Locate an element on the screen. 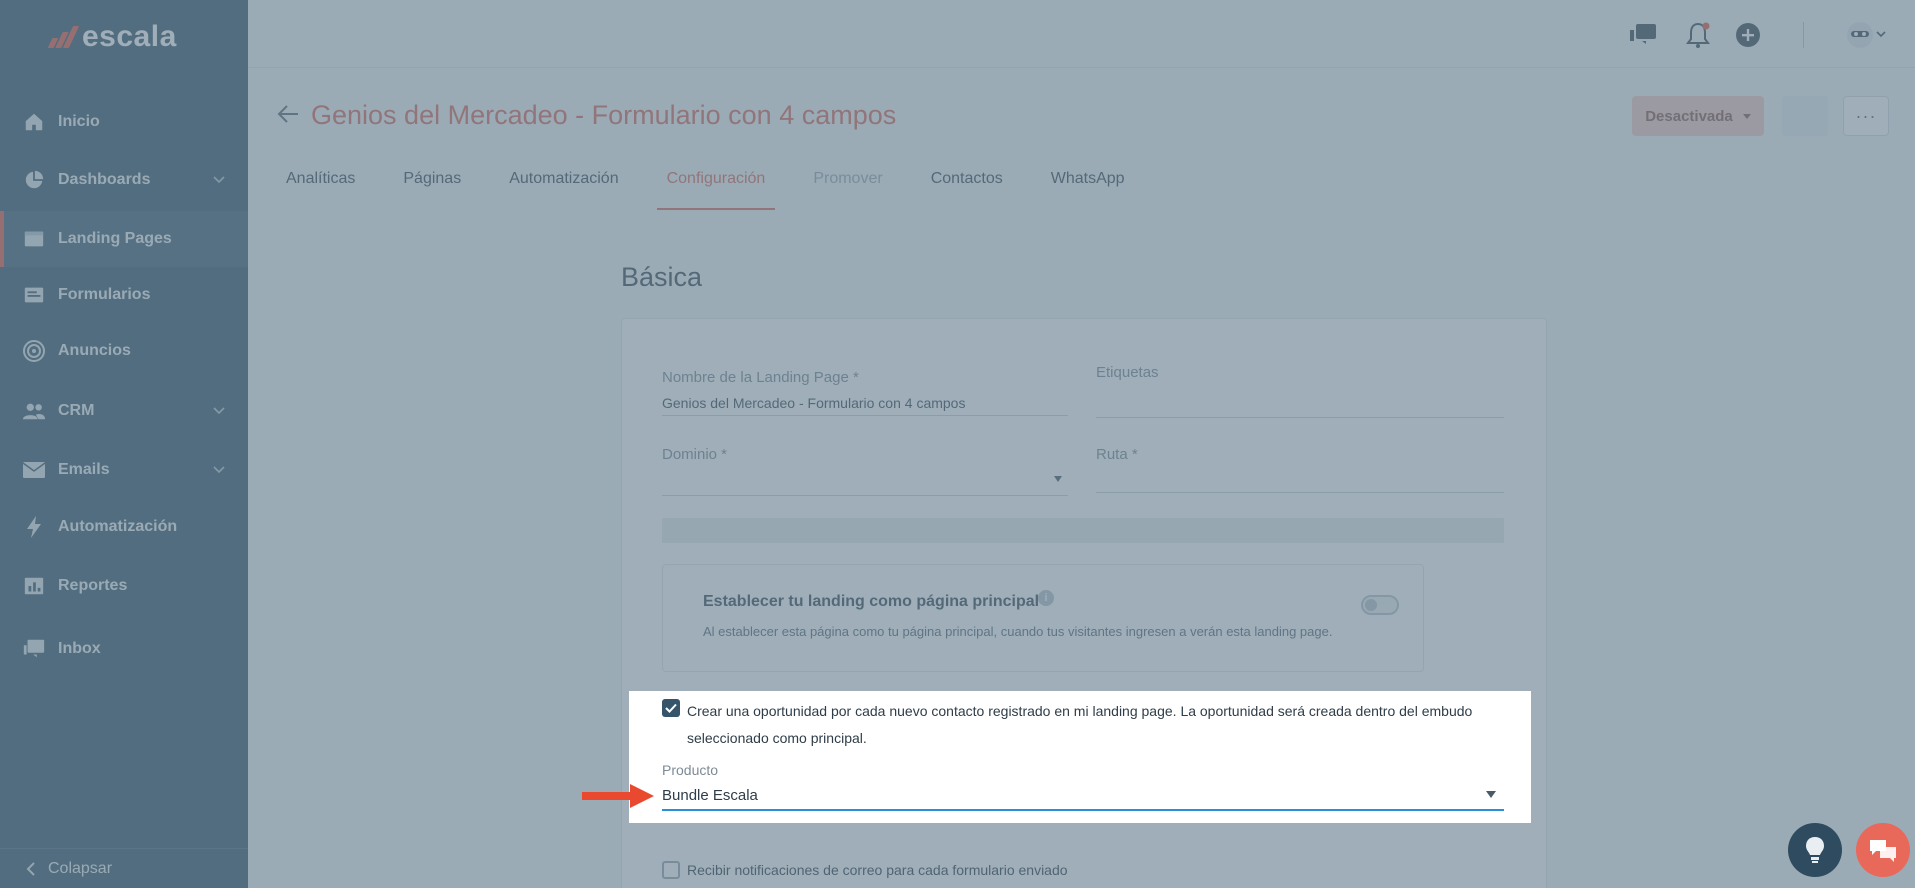 The width and height of the screenshot is (1915, 888). check-icon is located at coordinates (671, 708).